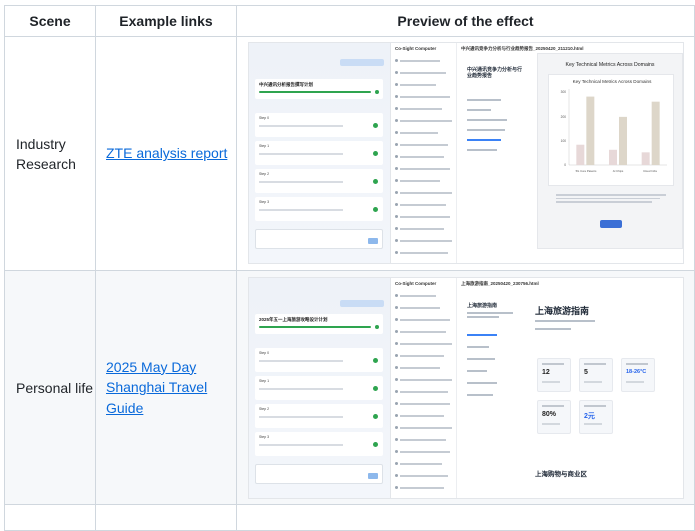 The width and height of the screenshot is (695, 531). What do you see at coordinates (549, 414) in the screenshot?
I see `stat-value: 80%` at bounding box center [549, 414].